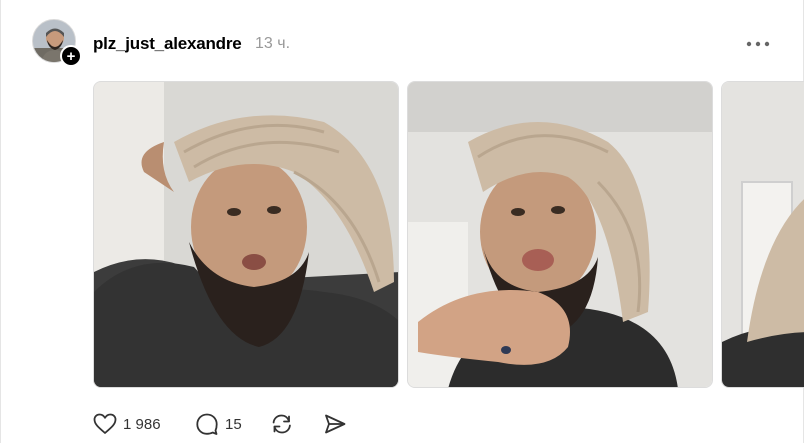  Describe the element at coordinates (142, 424) in the screenshot. I see `like-count: 1 986` at that location.